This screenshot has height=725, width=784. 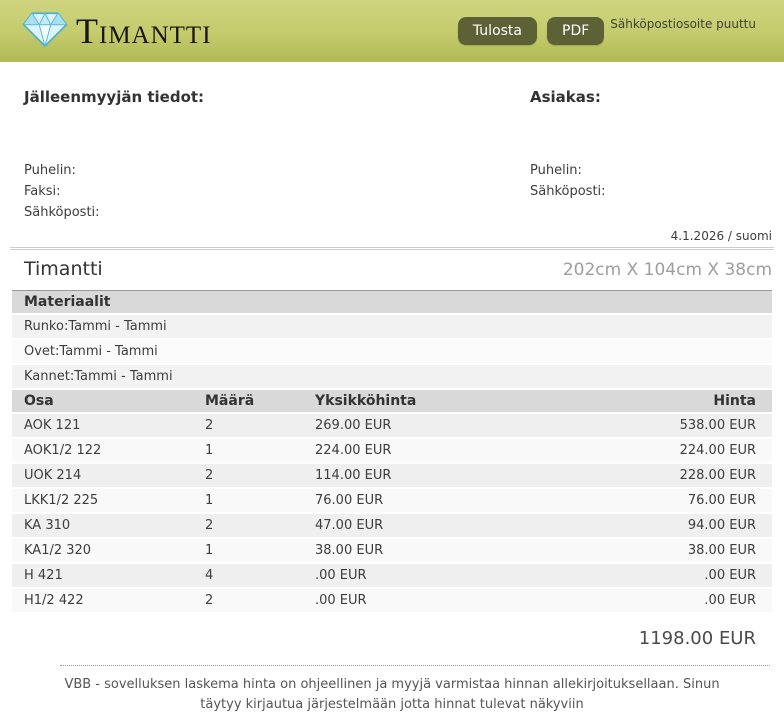 I want to click on table-row: KA1/2 320 1 38.00 EUR 38.00 EUR, so click(x=392, y=551).